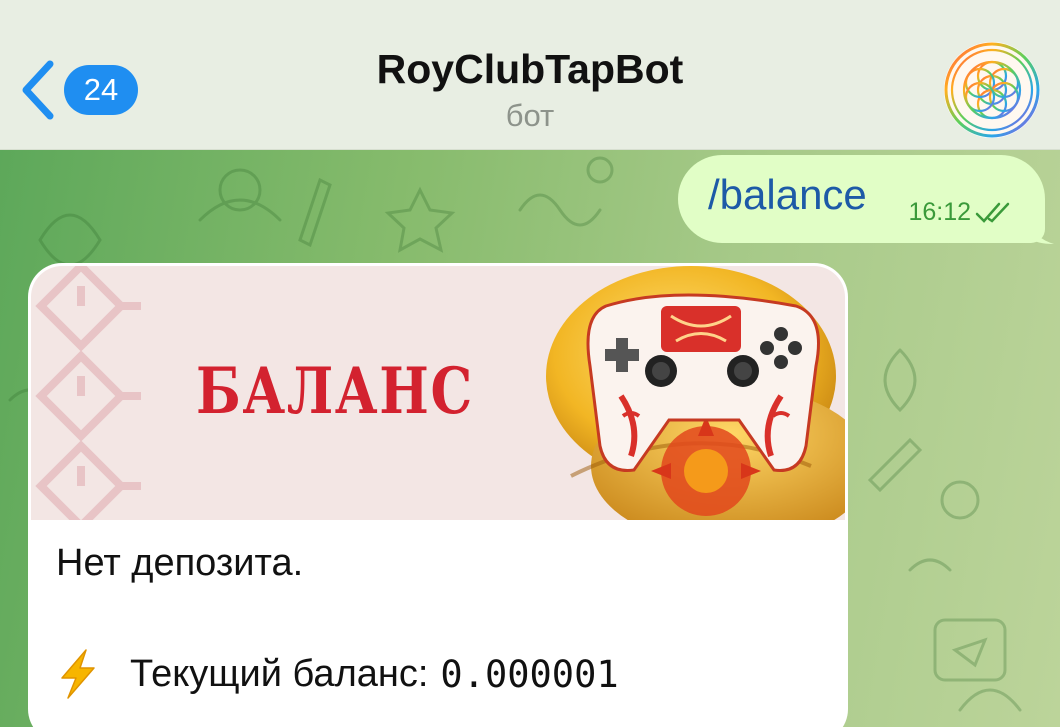 The image size is (1060, 727). I want to click on flower-of-life-logo-icon, so click(992, 90).